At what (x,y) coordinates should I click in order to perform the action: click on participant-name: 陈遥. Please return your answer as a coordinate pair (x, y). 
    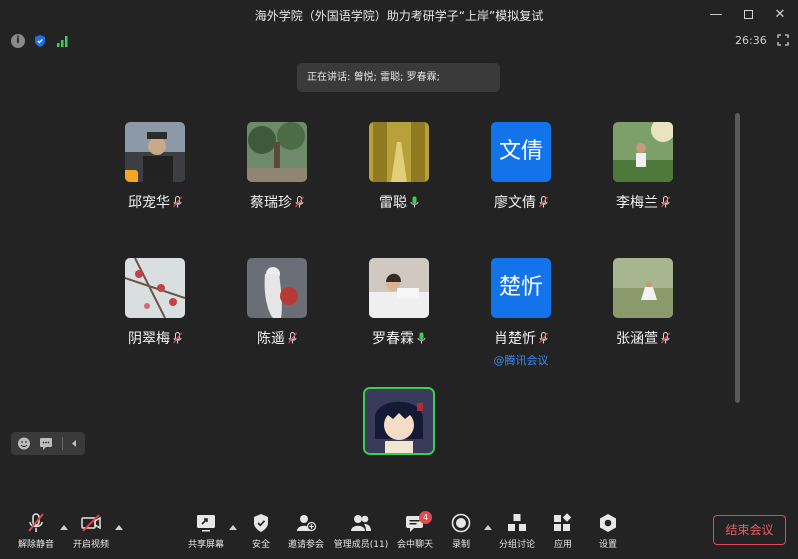
    Looking at the image, I should click on (271, 339).